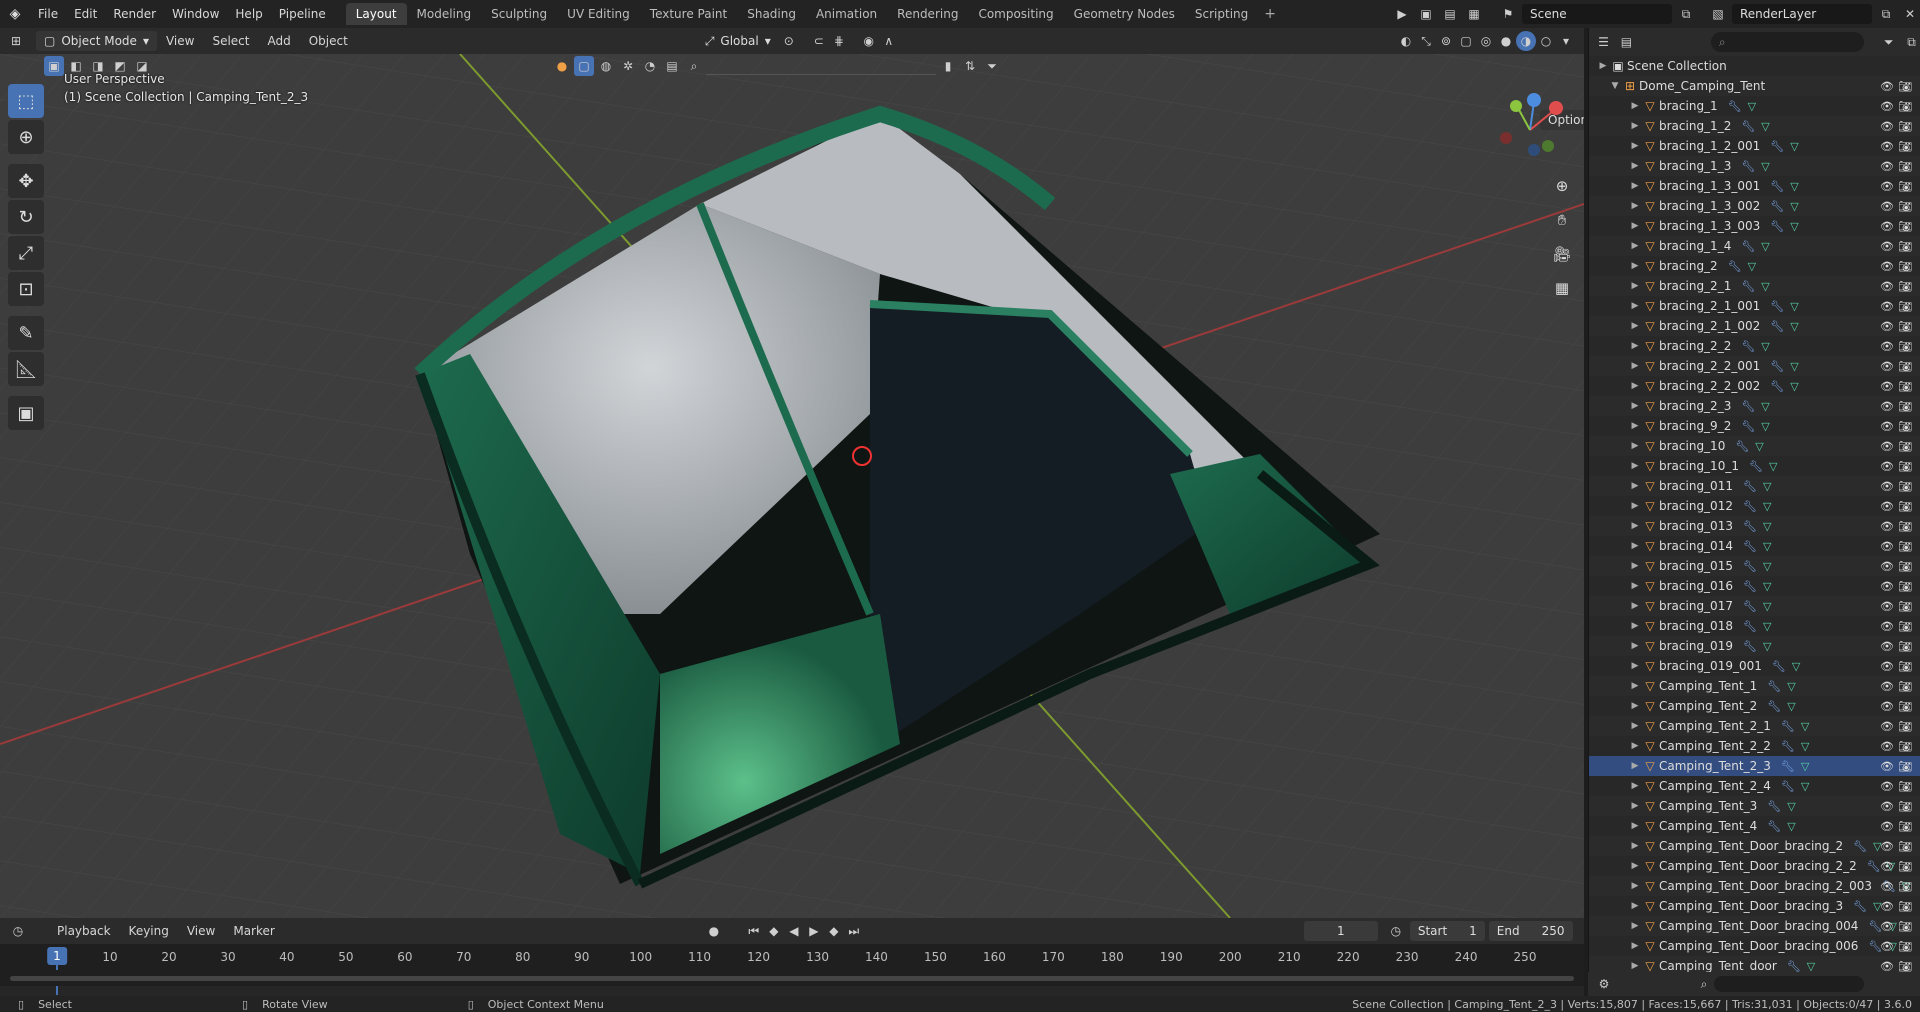 This screenshot has height=1012, width=1920. Describe the element at coordinates (120, 66) in the screenshot. I see `select-box-invert-icon: ◩` at that location.